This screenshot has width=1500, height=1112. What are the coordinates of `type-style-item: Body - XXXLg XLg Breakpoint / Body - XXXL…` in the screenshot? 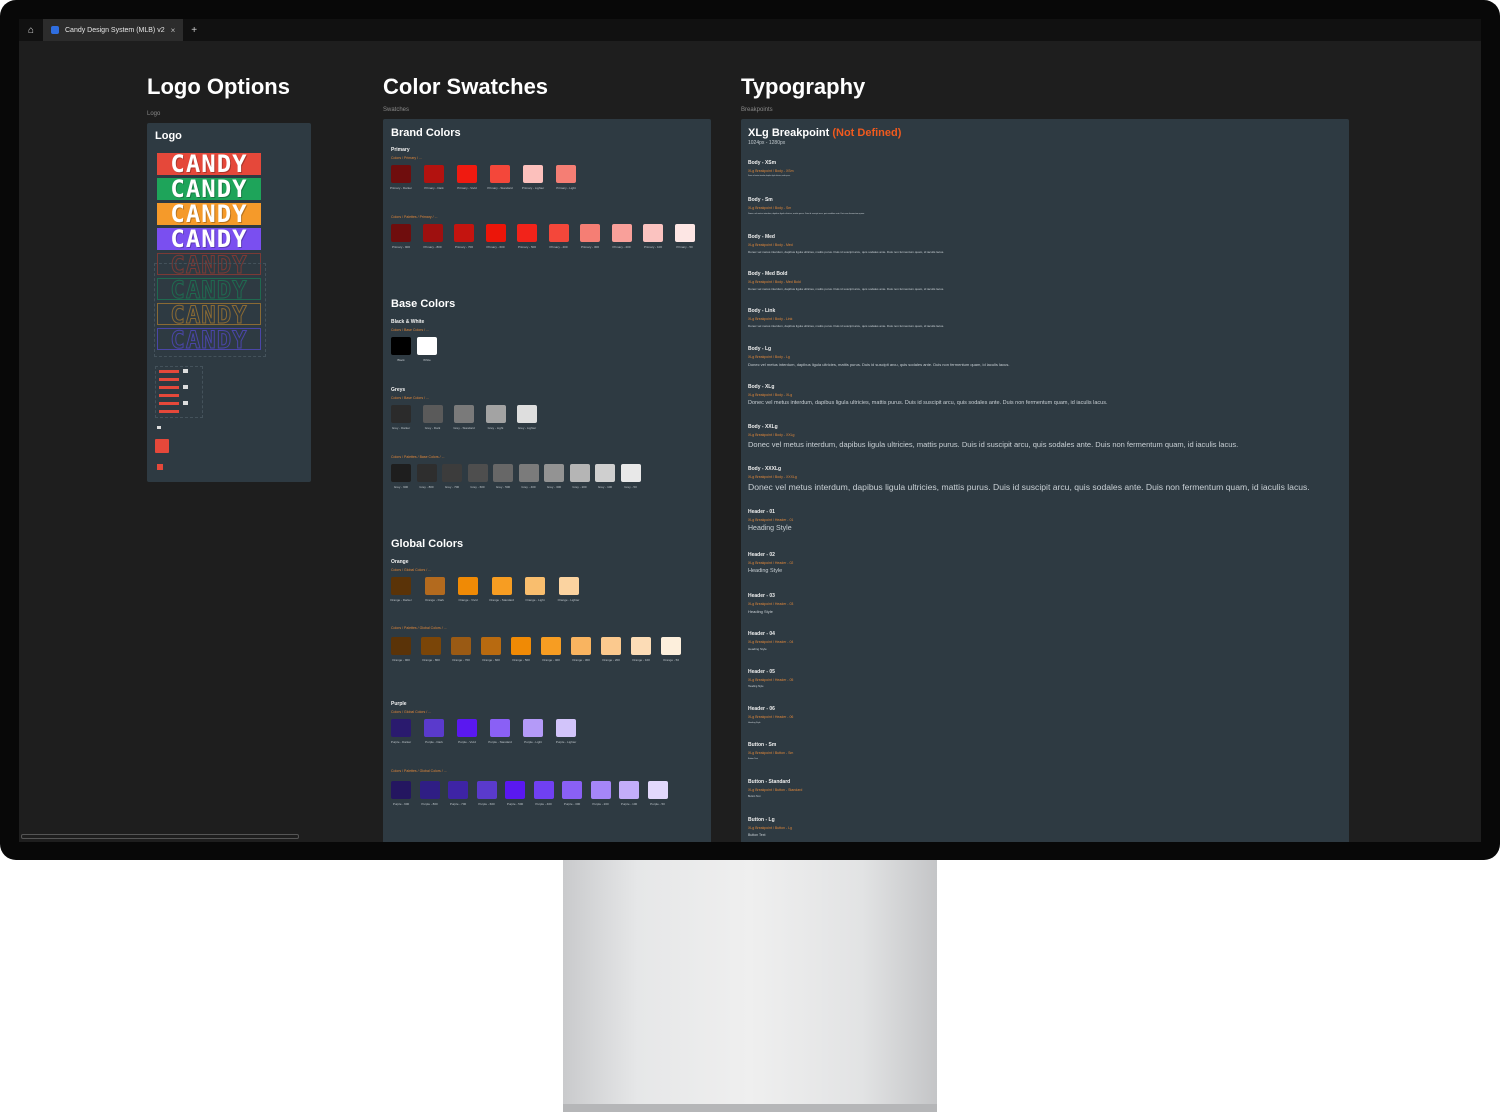 It's located at (1029, 479).